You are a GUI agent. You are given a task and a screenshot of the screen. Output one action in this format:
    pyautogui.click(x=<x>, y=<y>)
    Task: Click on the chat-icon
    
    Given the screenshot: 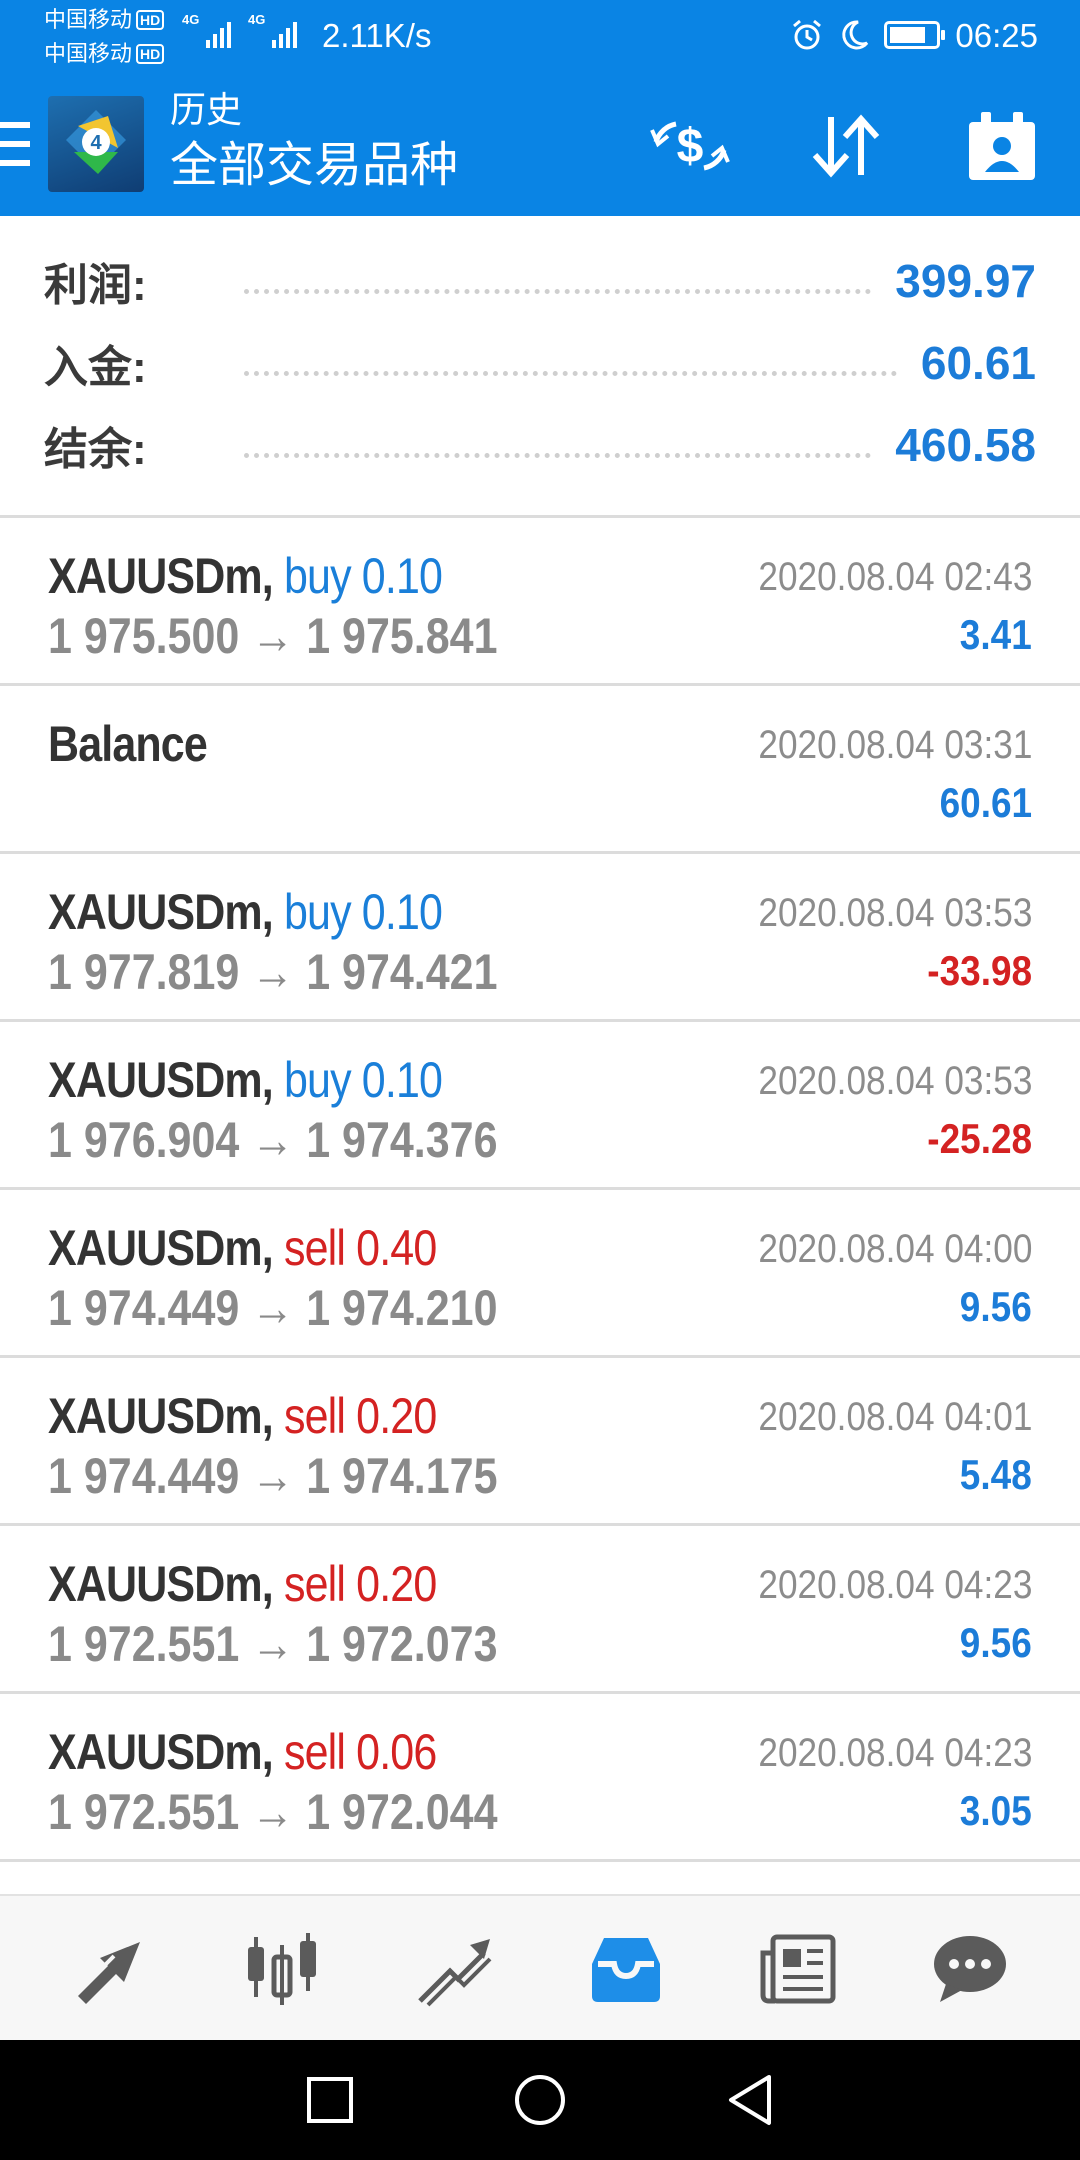 What is the action you would take?
    pyautogui.click(x=970, y=1969)
    